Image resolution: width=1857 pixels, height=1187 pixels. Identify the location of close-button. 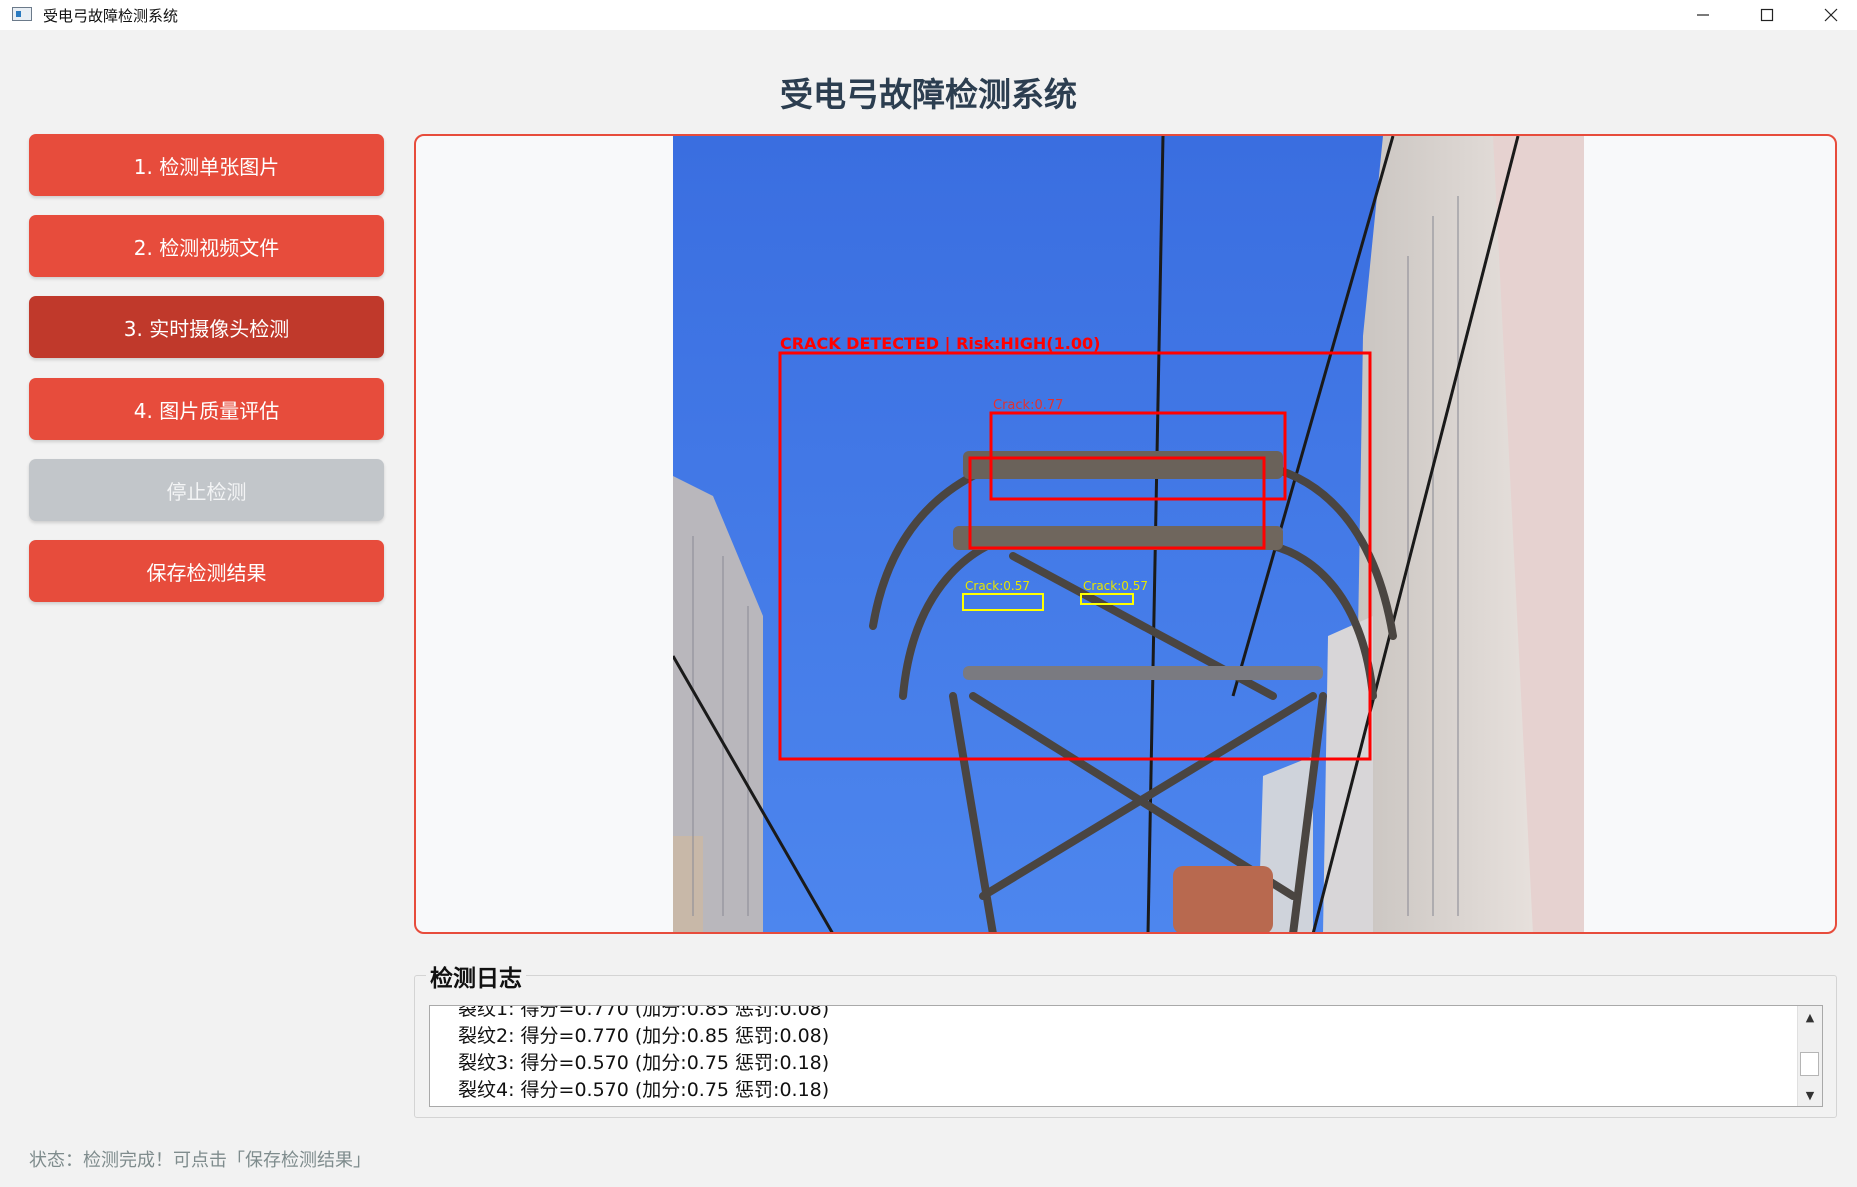
(1828, 15).